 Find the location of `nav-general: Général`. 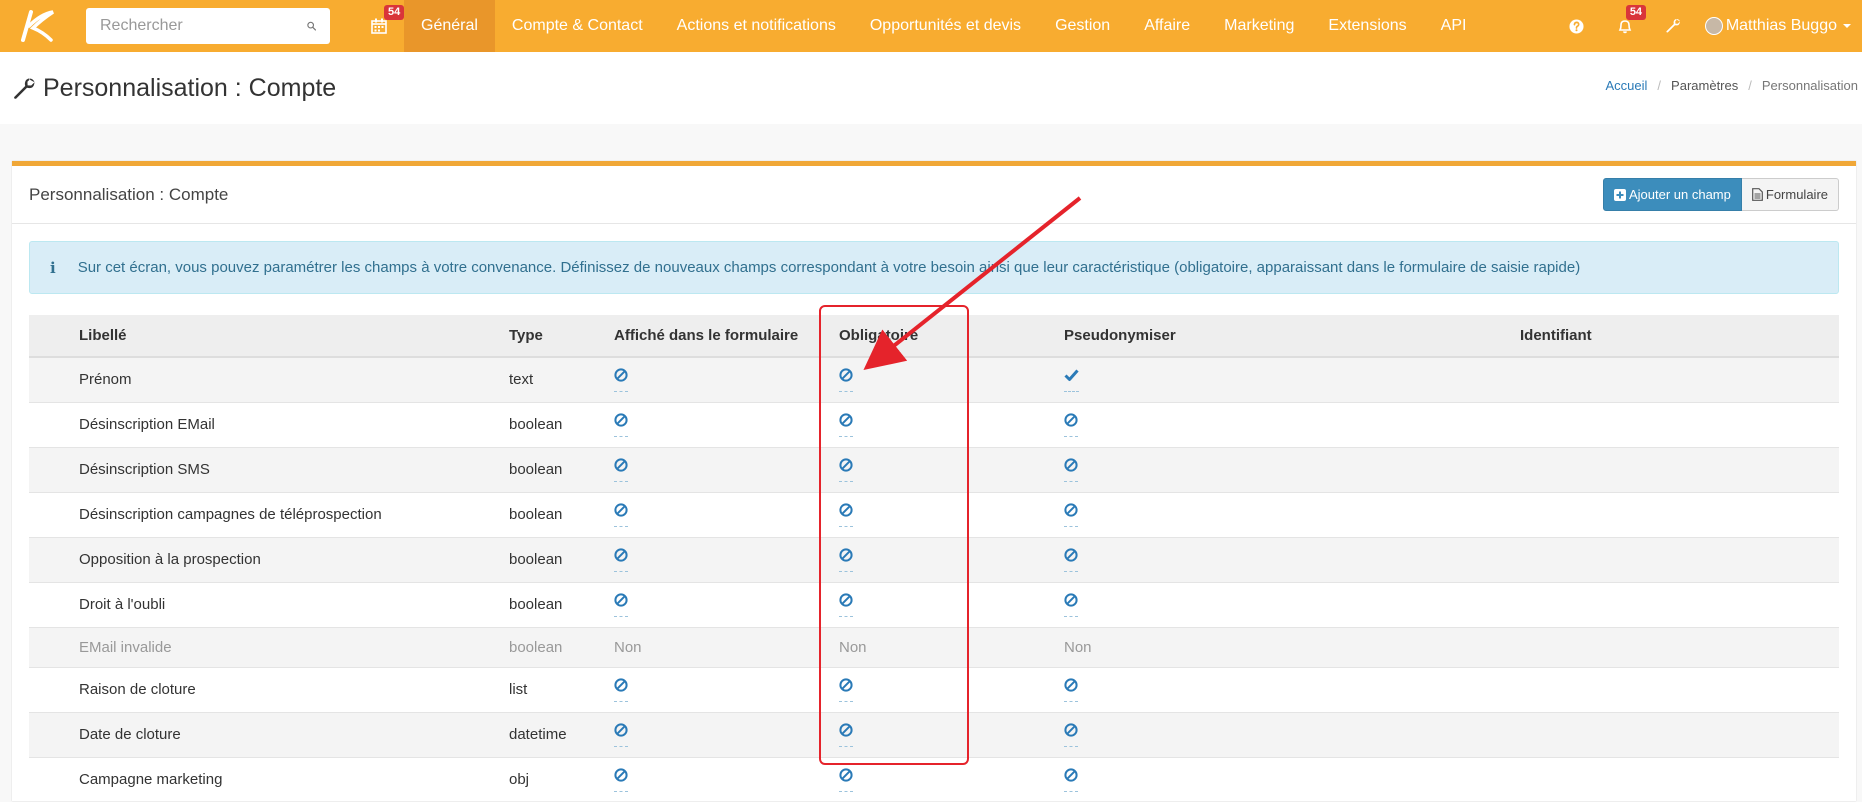

nav-general: Général is located at coordinates (449, 26).